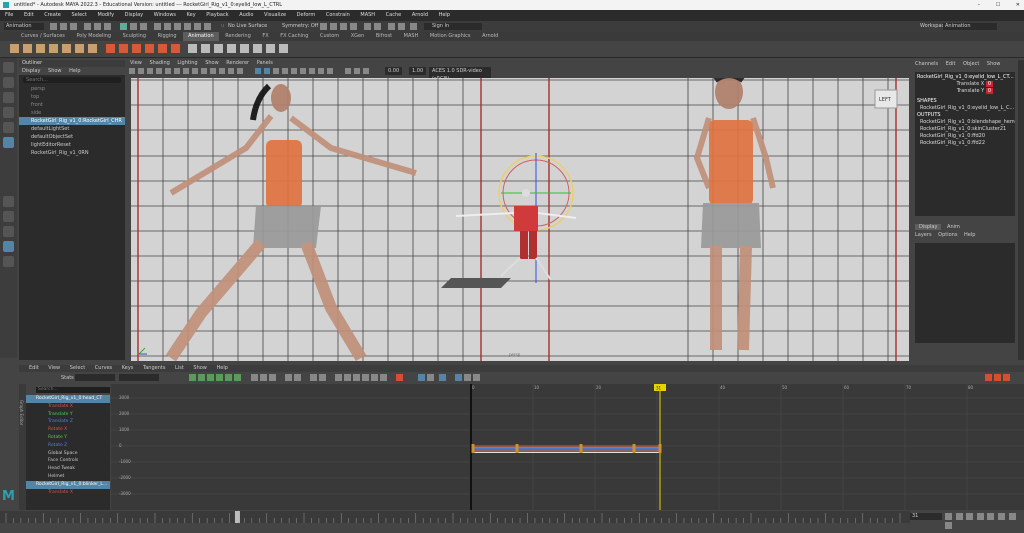 This screenshot has height=533, width=1024. Describe the element at coordinates (134, 15) in the screenshot. I see `menu-display: Display` at that location.